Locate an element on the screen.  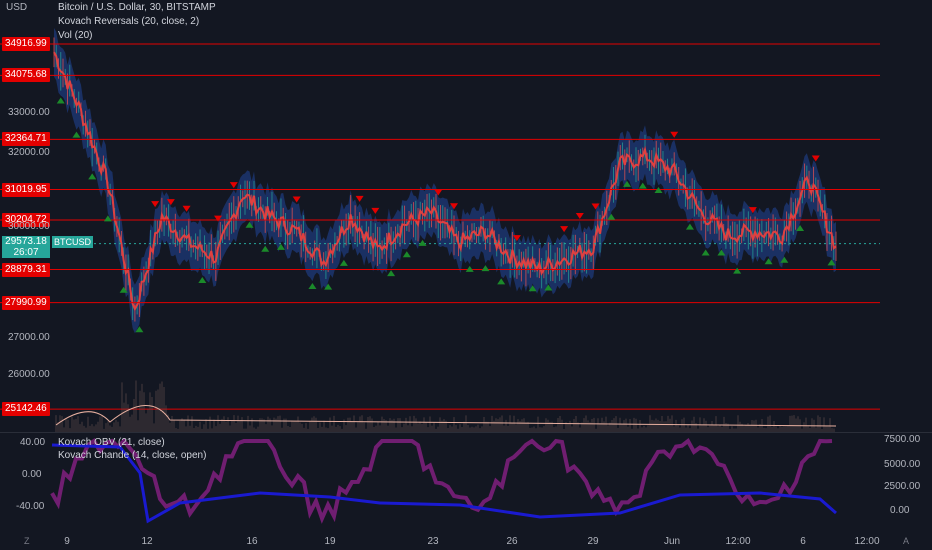
level-price-tag: 32364.71 is located at coordinates (26, 139).